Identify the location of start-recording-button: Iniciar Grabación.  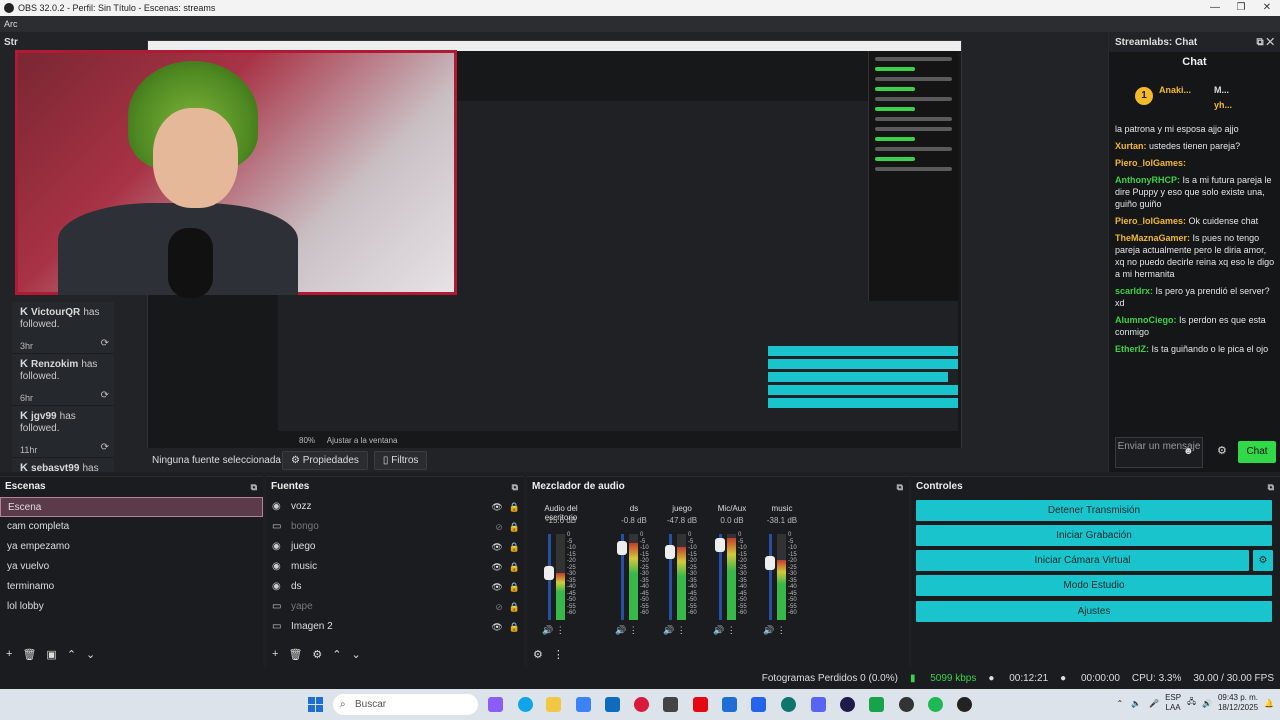
(1094, 535).